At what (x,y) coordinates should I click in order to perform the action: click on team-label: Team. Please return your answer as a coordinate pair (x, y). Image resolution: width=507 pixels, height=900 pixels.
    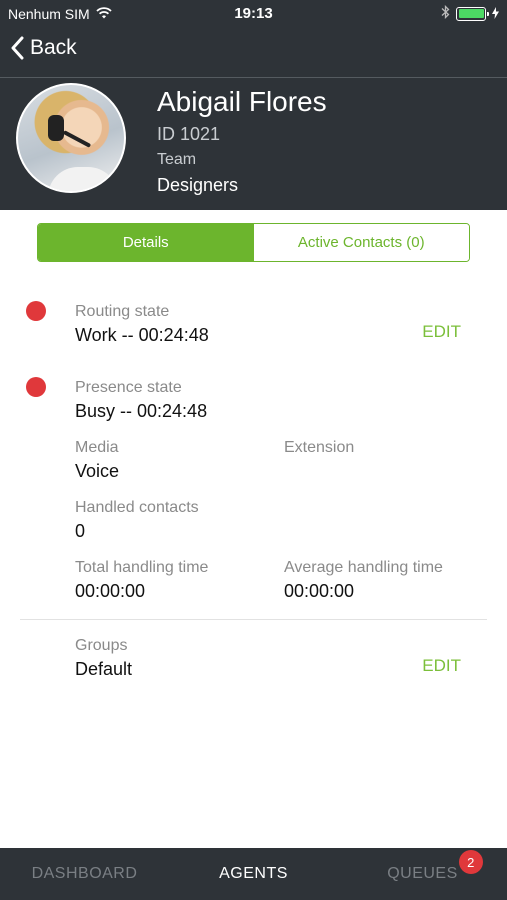
    Looking at the image, I should click on (177, 159).